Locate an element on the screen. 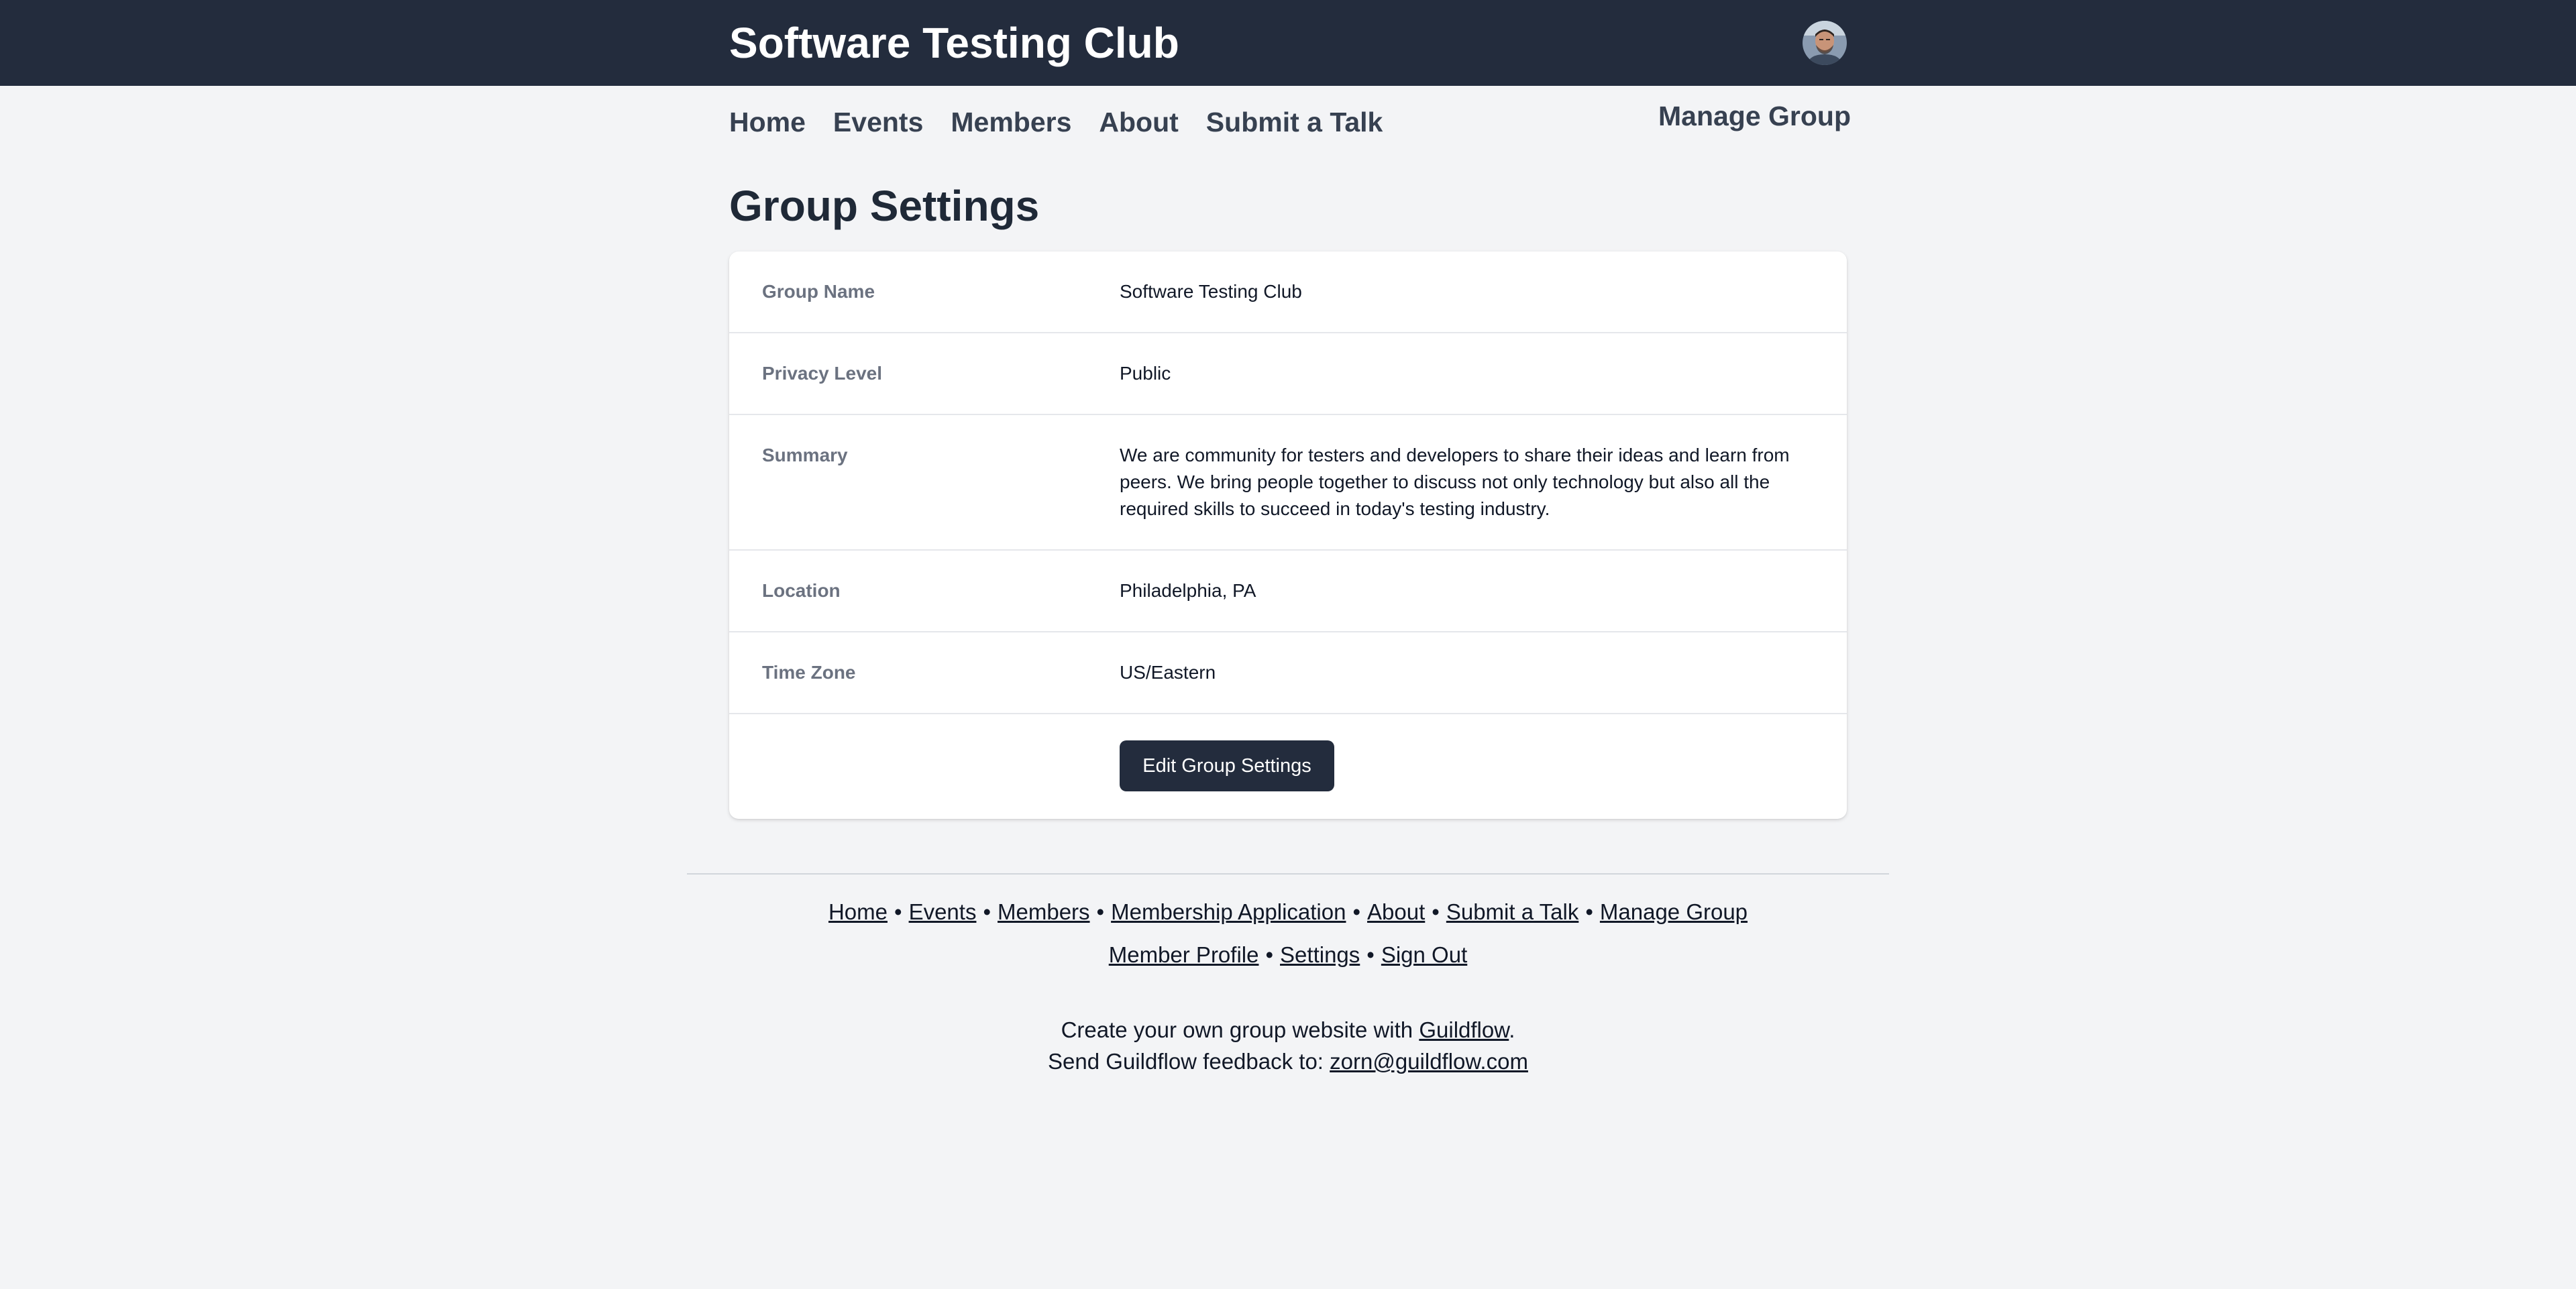  group-name-value: Software Testing Club is located at coordinates (1211, 292).